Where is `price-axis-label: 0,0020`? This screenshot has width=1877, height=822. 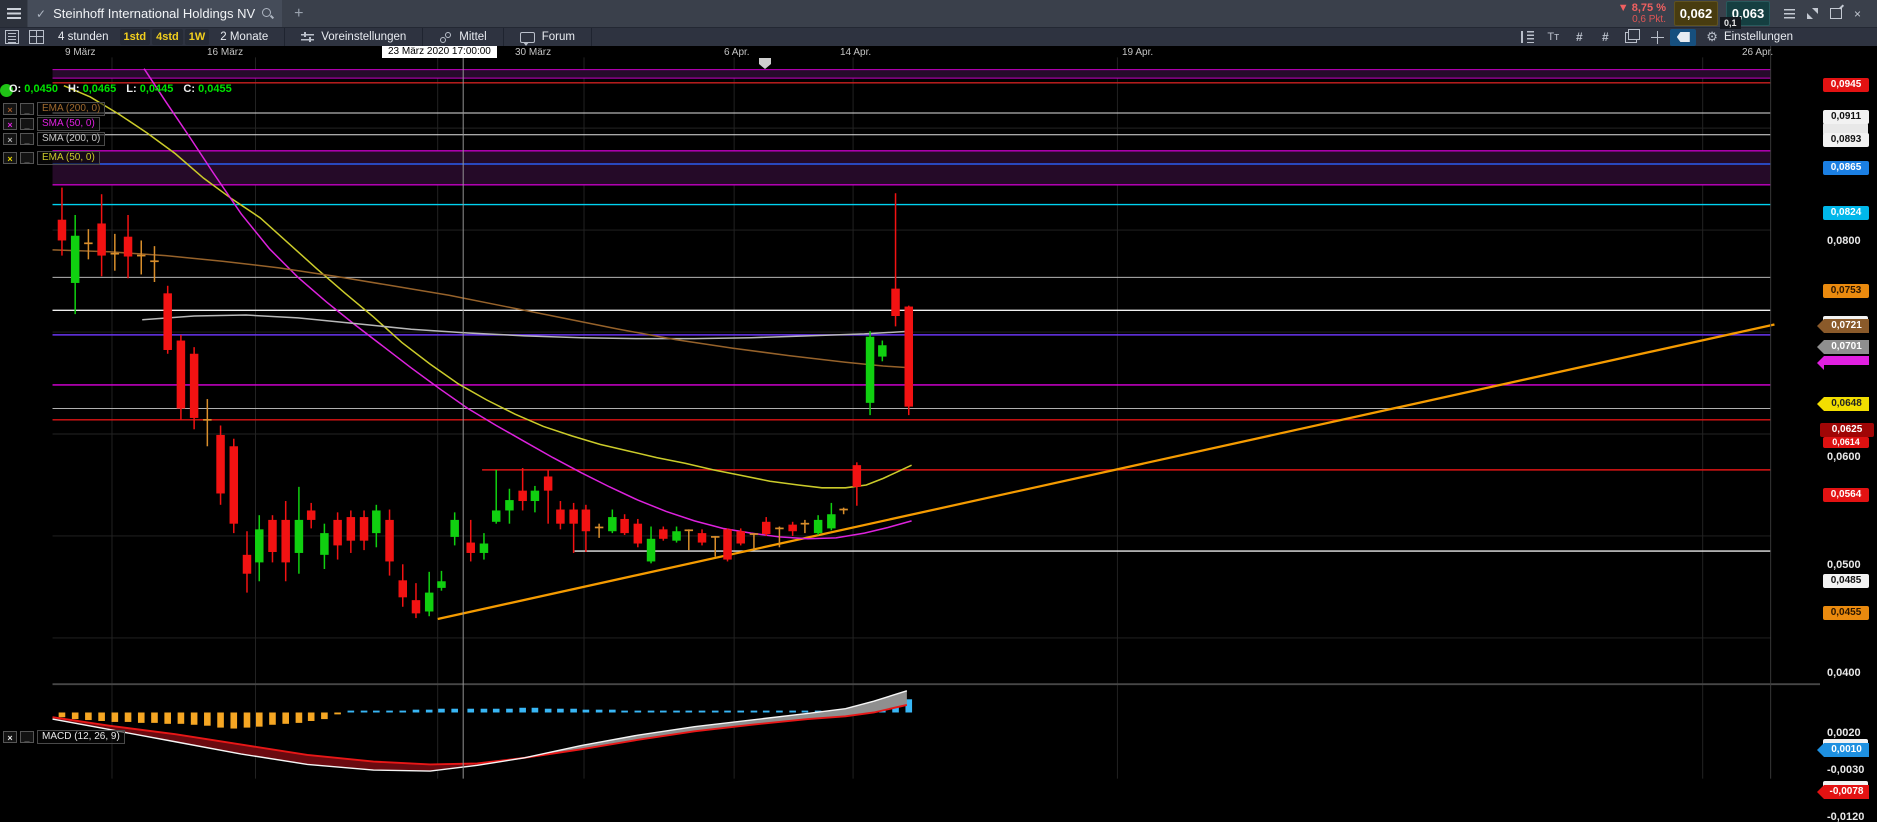
price-axis-label: 0,0020 is located at coordinates (1844, 733).